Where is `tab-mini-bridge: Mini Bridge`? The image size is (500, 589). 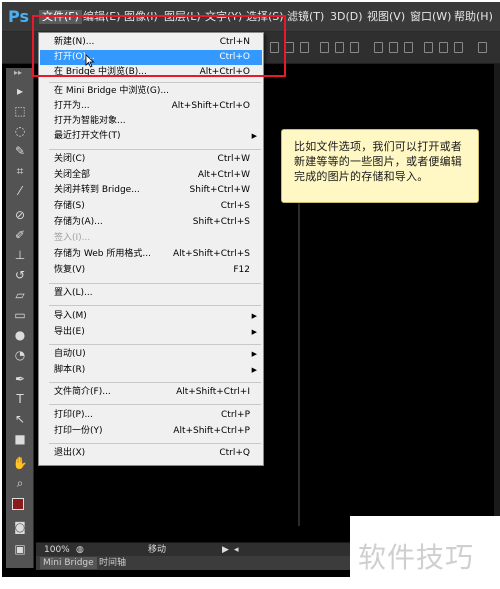 tab-mini-bridge: Mini Bridge is located at coordinates (68, 563).